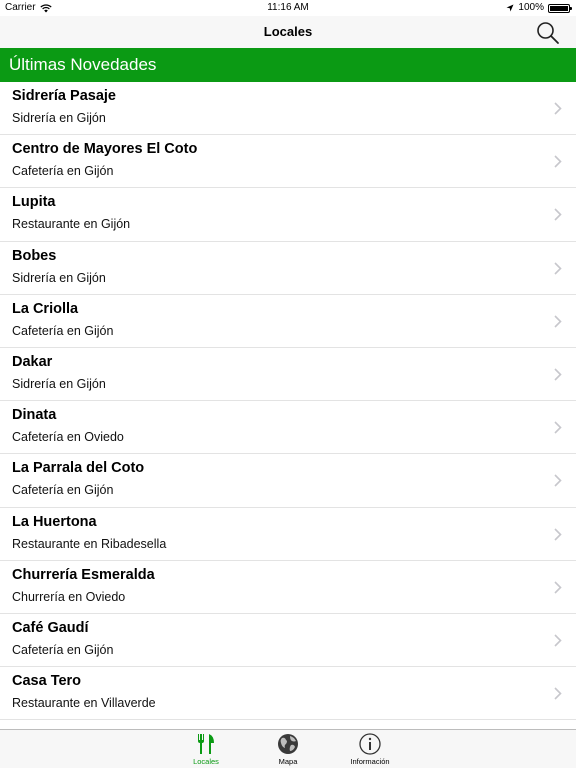  Describe the element at coordinates (32, 361) in the screenshot. I see `place-name: Dakar` at that location.